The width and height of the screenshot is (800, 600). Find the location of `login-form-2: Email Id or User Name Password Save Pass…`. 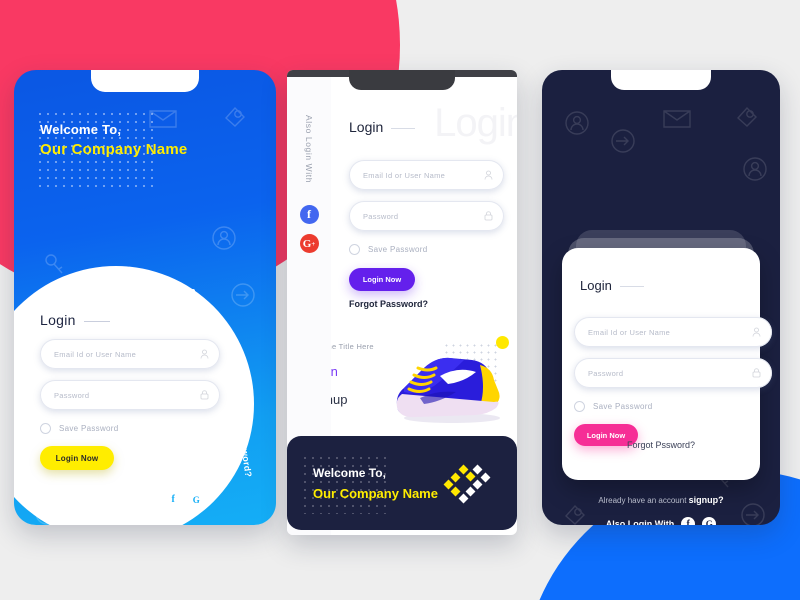

login-form-2: Email Id or User Name Password Save Pass… is located at coordinates (426, 220).